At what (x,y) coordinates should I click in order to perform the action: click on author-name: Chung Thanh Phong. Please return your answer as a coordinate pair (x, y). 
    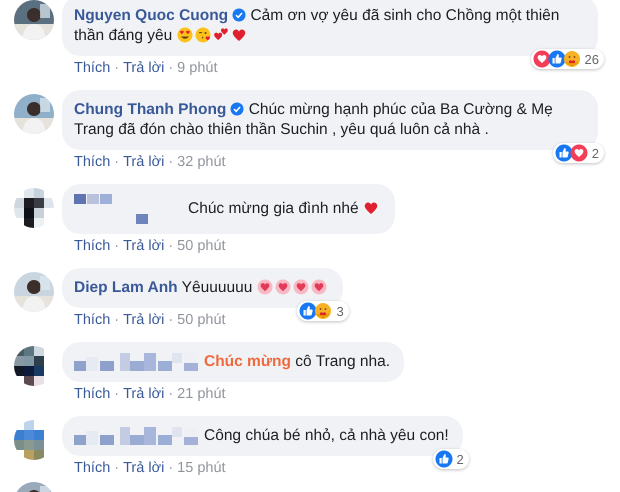
    Looking at the image, I should click on (150, 109).